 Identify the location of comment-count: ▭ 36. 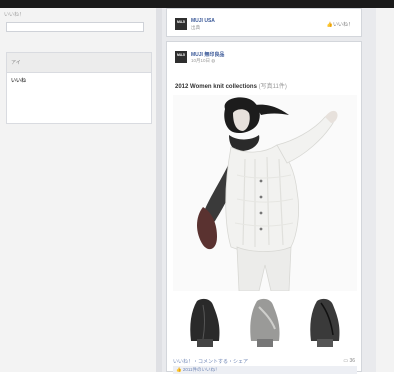
(349, 361).